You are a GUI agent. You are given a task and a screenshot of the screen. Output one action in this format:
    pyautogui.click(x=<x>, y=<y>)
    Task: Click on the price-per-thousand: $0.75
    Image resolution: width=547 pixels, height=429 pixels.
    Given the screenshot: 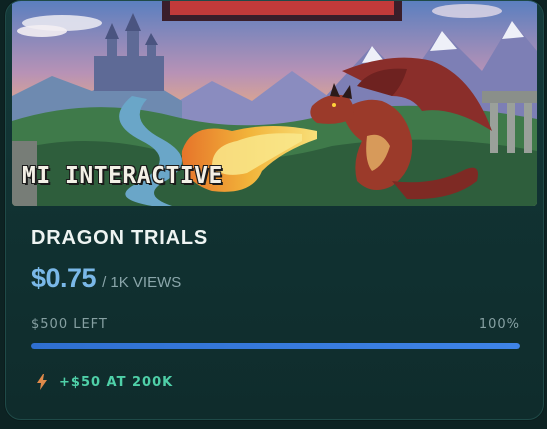 What is the action you would take?
    pyautogui.click(x=64, y=278)
    